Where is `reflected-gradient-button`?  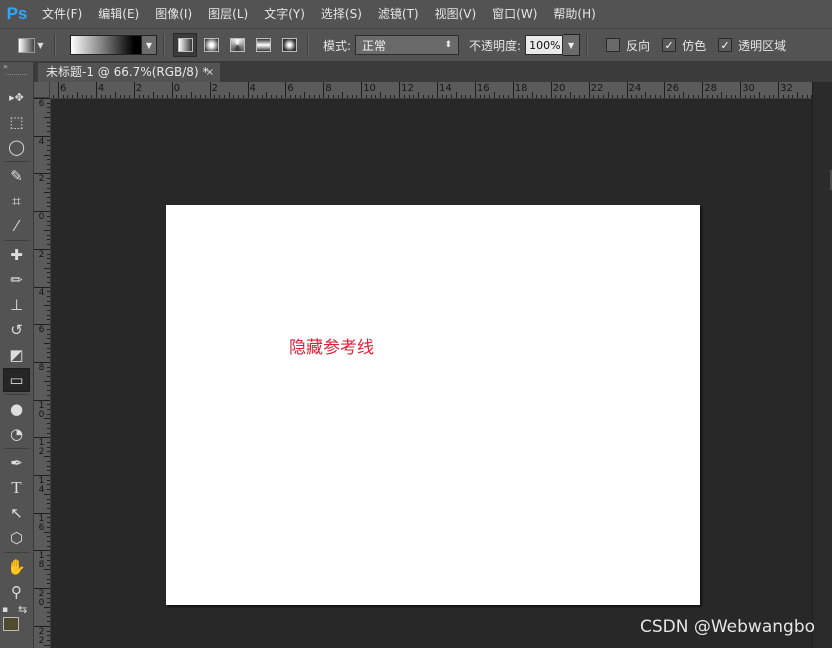
reflected-gradient-button is located at coordinates (263, 45).